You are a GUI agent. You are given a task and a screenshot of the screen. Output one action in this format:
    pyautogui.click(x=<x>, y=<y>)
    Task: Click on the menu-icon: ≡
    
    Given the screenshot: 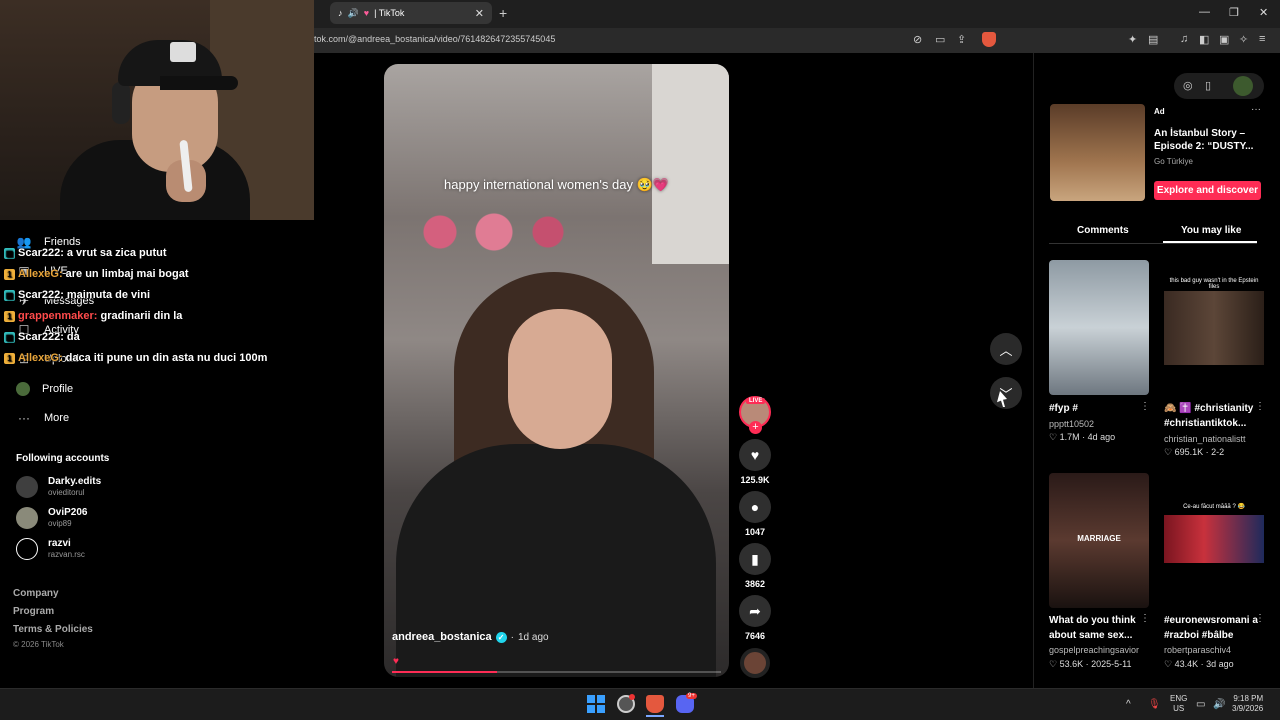 What is the action you would take?
    pyautogui.click(x=1262, y=39)
    